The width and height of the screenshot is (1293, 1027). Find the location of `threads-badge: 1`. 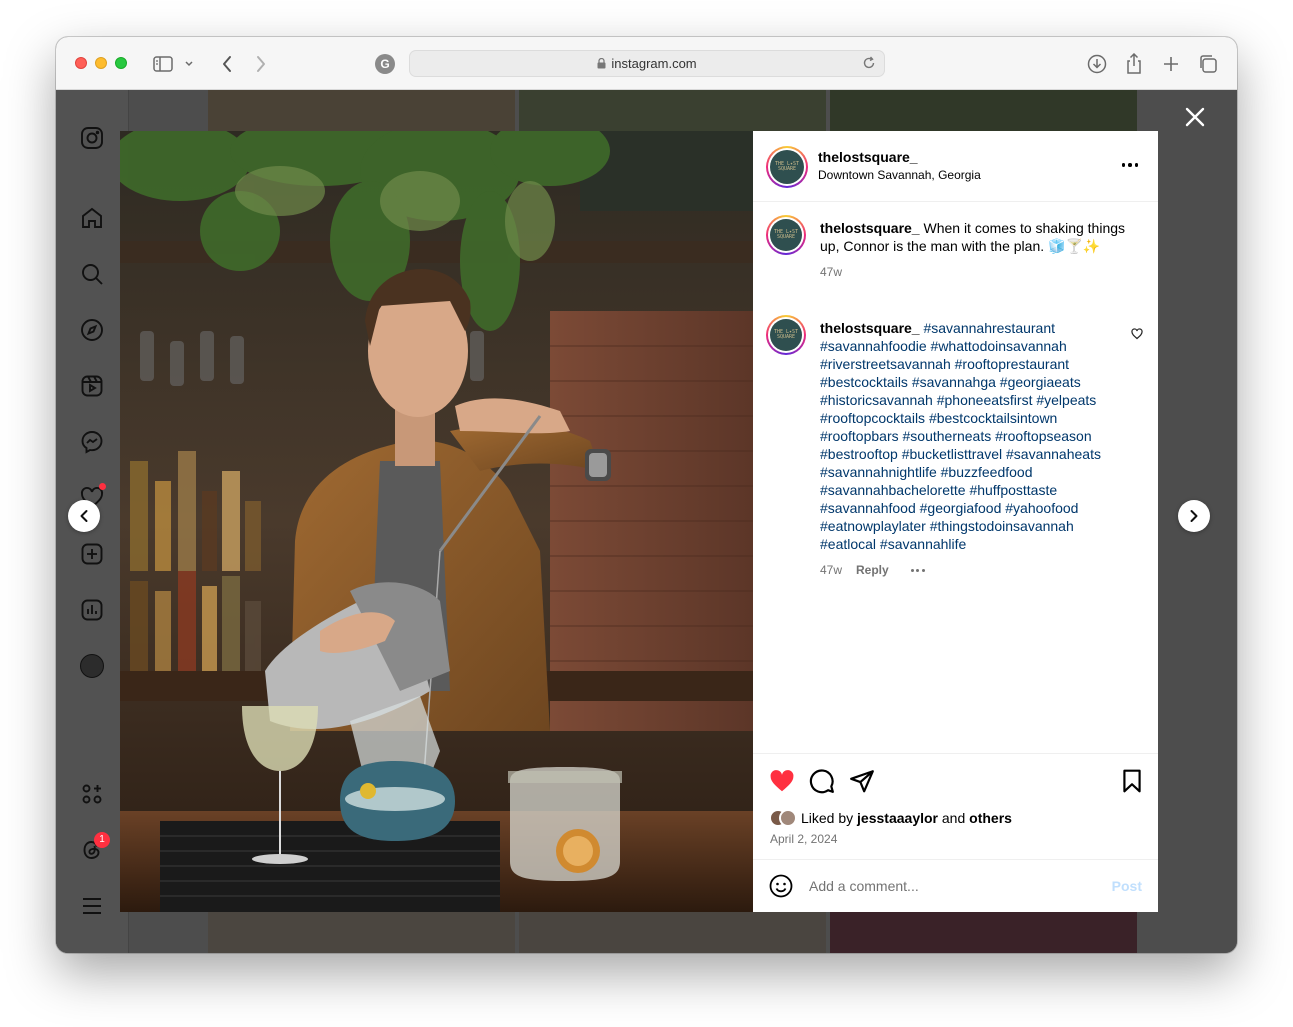

threads-badge: 1 is located at coordinates (102, 840).